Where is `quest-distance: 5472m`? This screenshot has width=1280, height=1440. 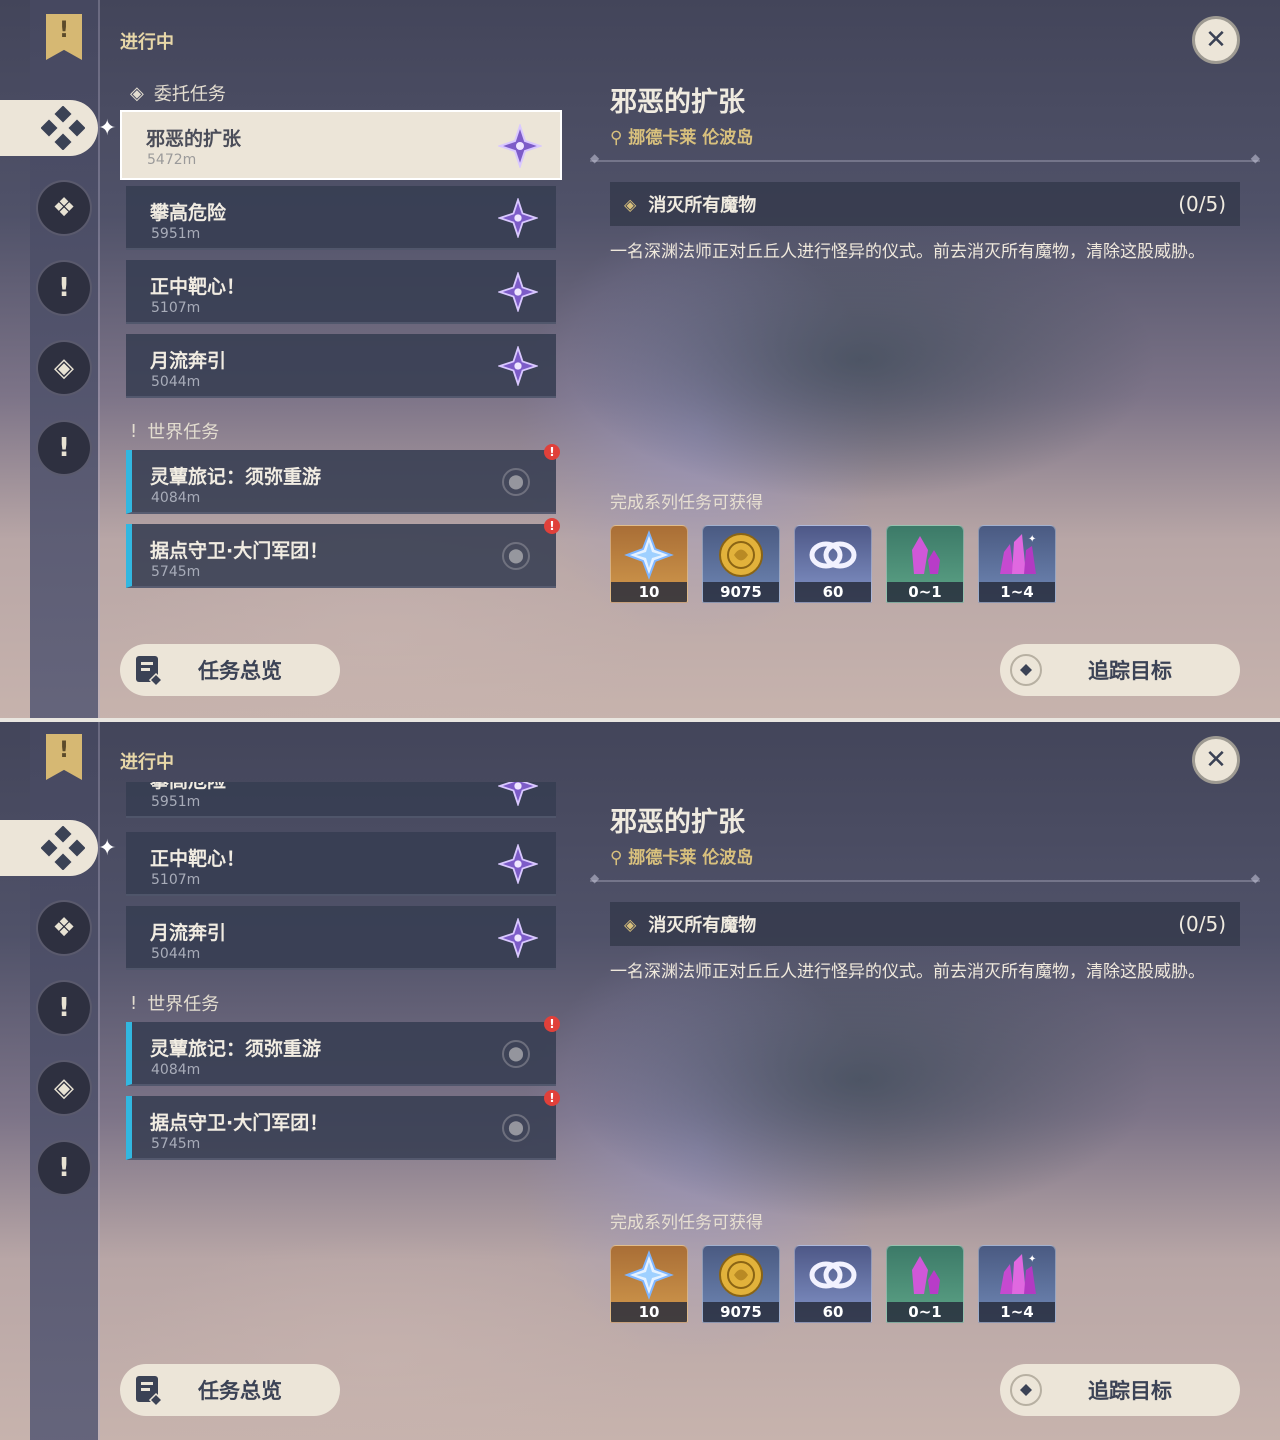
quest-distance: 5472m is located at coordinates (172, 160).